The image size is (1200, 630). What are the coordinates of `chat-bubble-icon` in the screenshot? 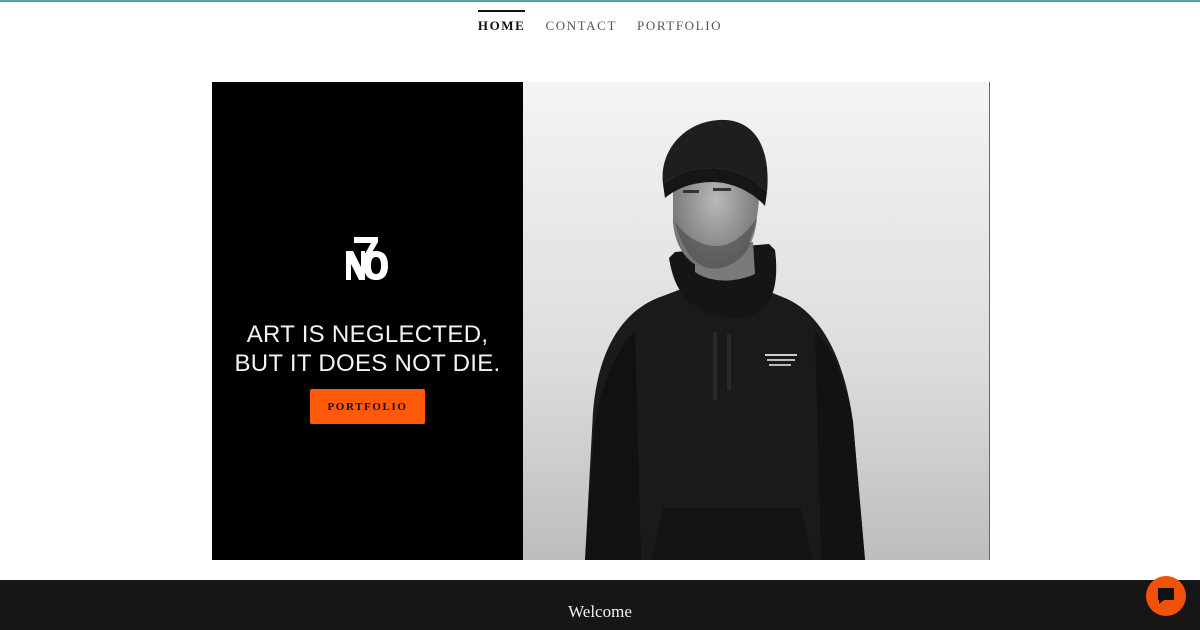 It's located at (1166, 596).